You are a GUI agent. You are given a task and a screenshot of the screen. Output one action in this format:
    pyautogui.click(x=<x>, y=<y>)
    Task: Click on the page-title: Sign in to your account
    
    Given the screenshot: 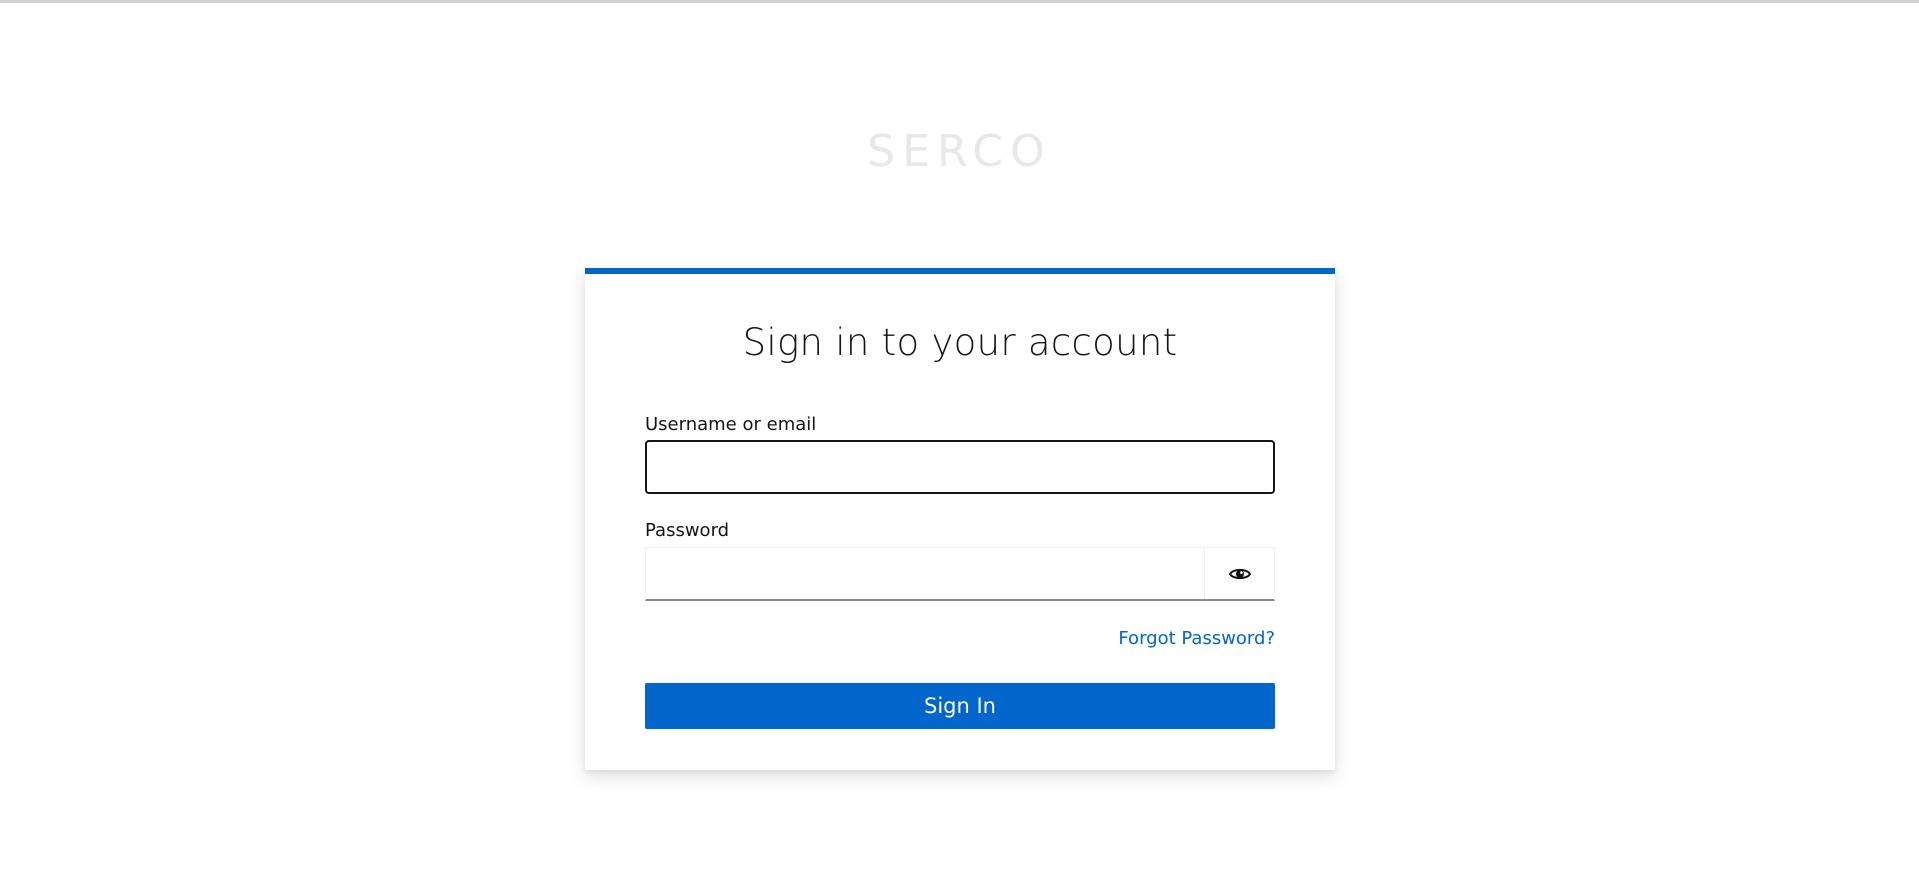 What is the action you would take?
    pyautogui.click(x=960, y=342)
    